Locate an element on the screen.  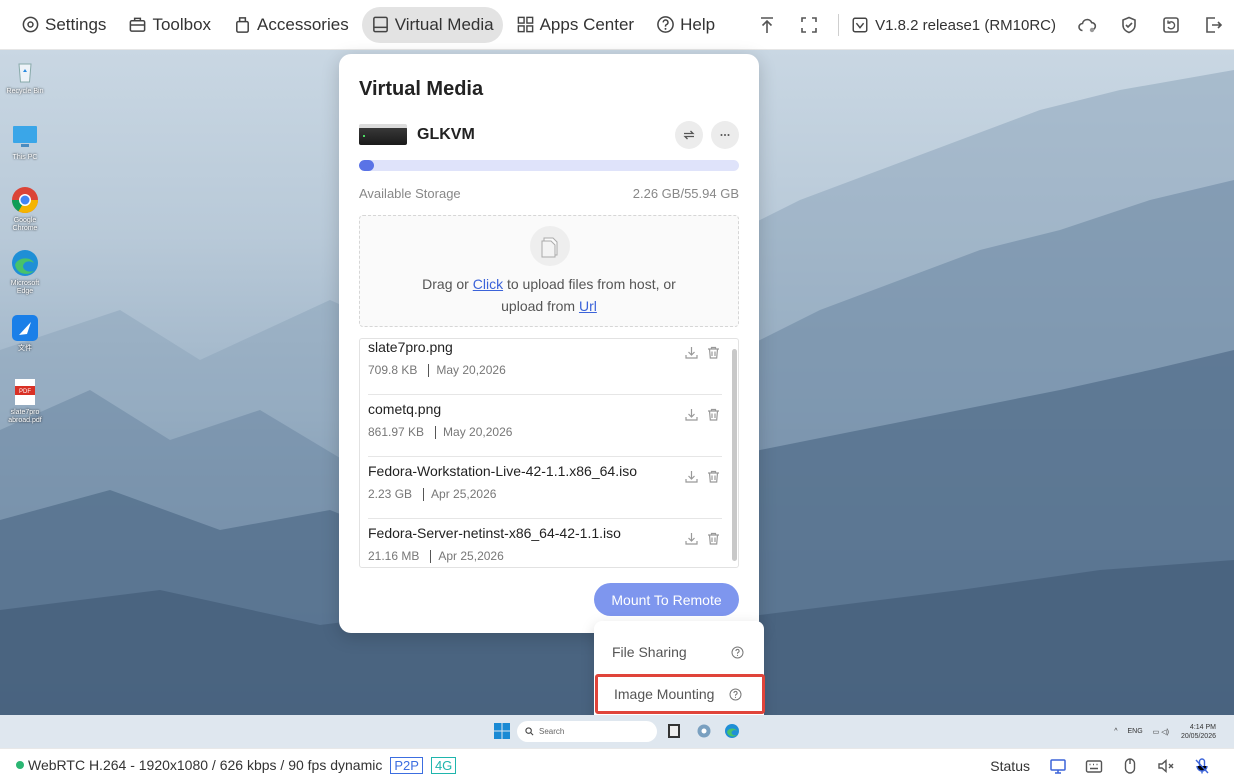
nav-apps-center-label: Apps Center is located at coordinates (587, 24).